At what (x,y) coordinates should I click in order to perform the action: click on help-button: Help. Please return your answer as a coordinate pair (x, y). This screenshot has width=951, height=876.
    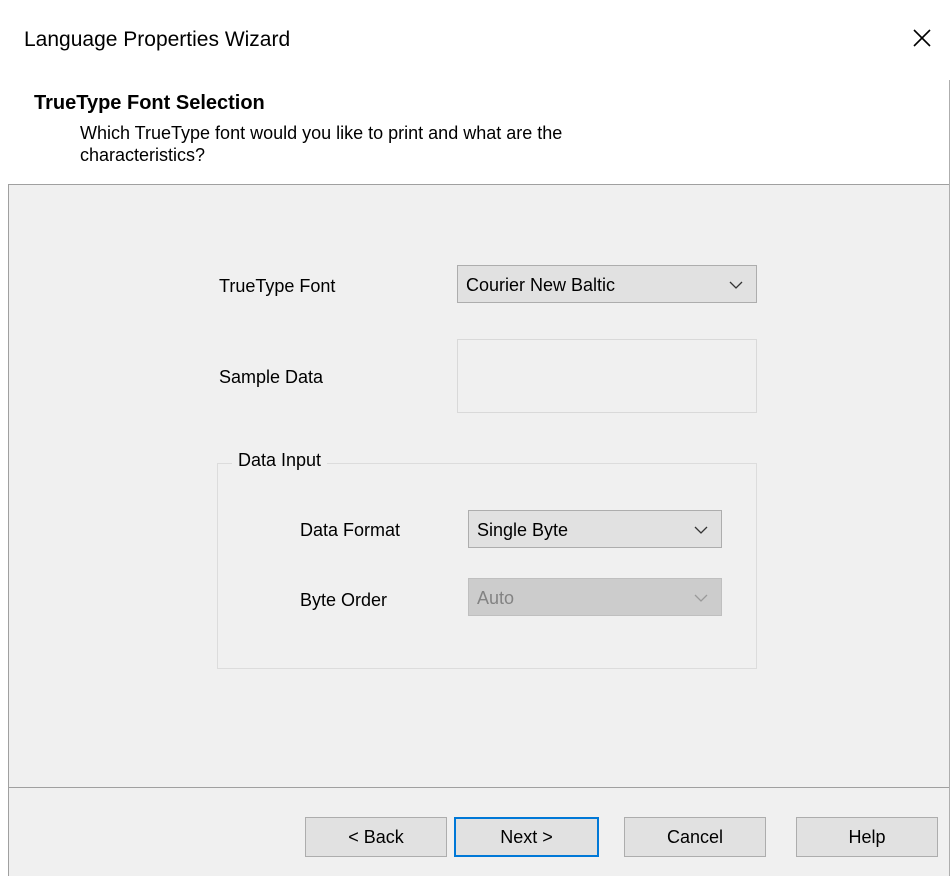
    Looking at the image, I should click on (867, 837).